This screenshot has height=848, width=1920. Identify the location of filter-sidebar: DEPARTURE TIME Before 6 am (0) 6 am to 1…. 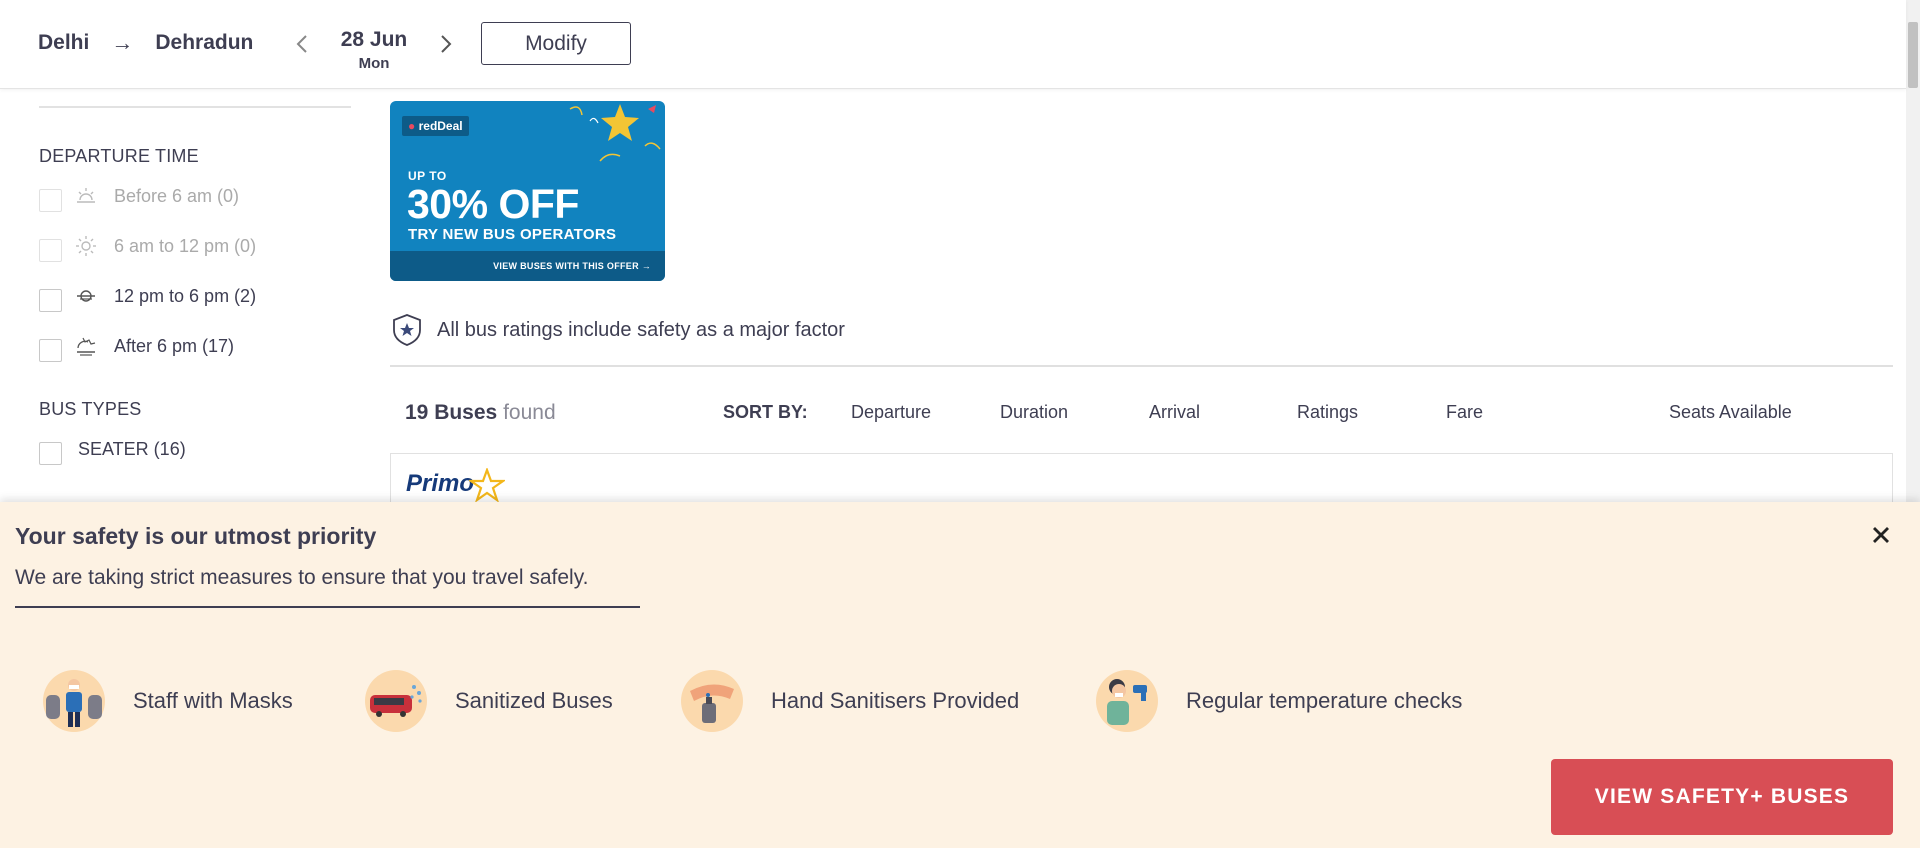
(195, 290).